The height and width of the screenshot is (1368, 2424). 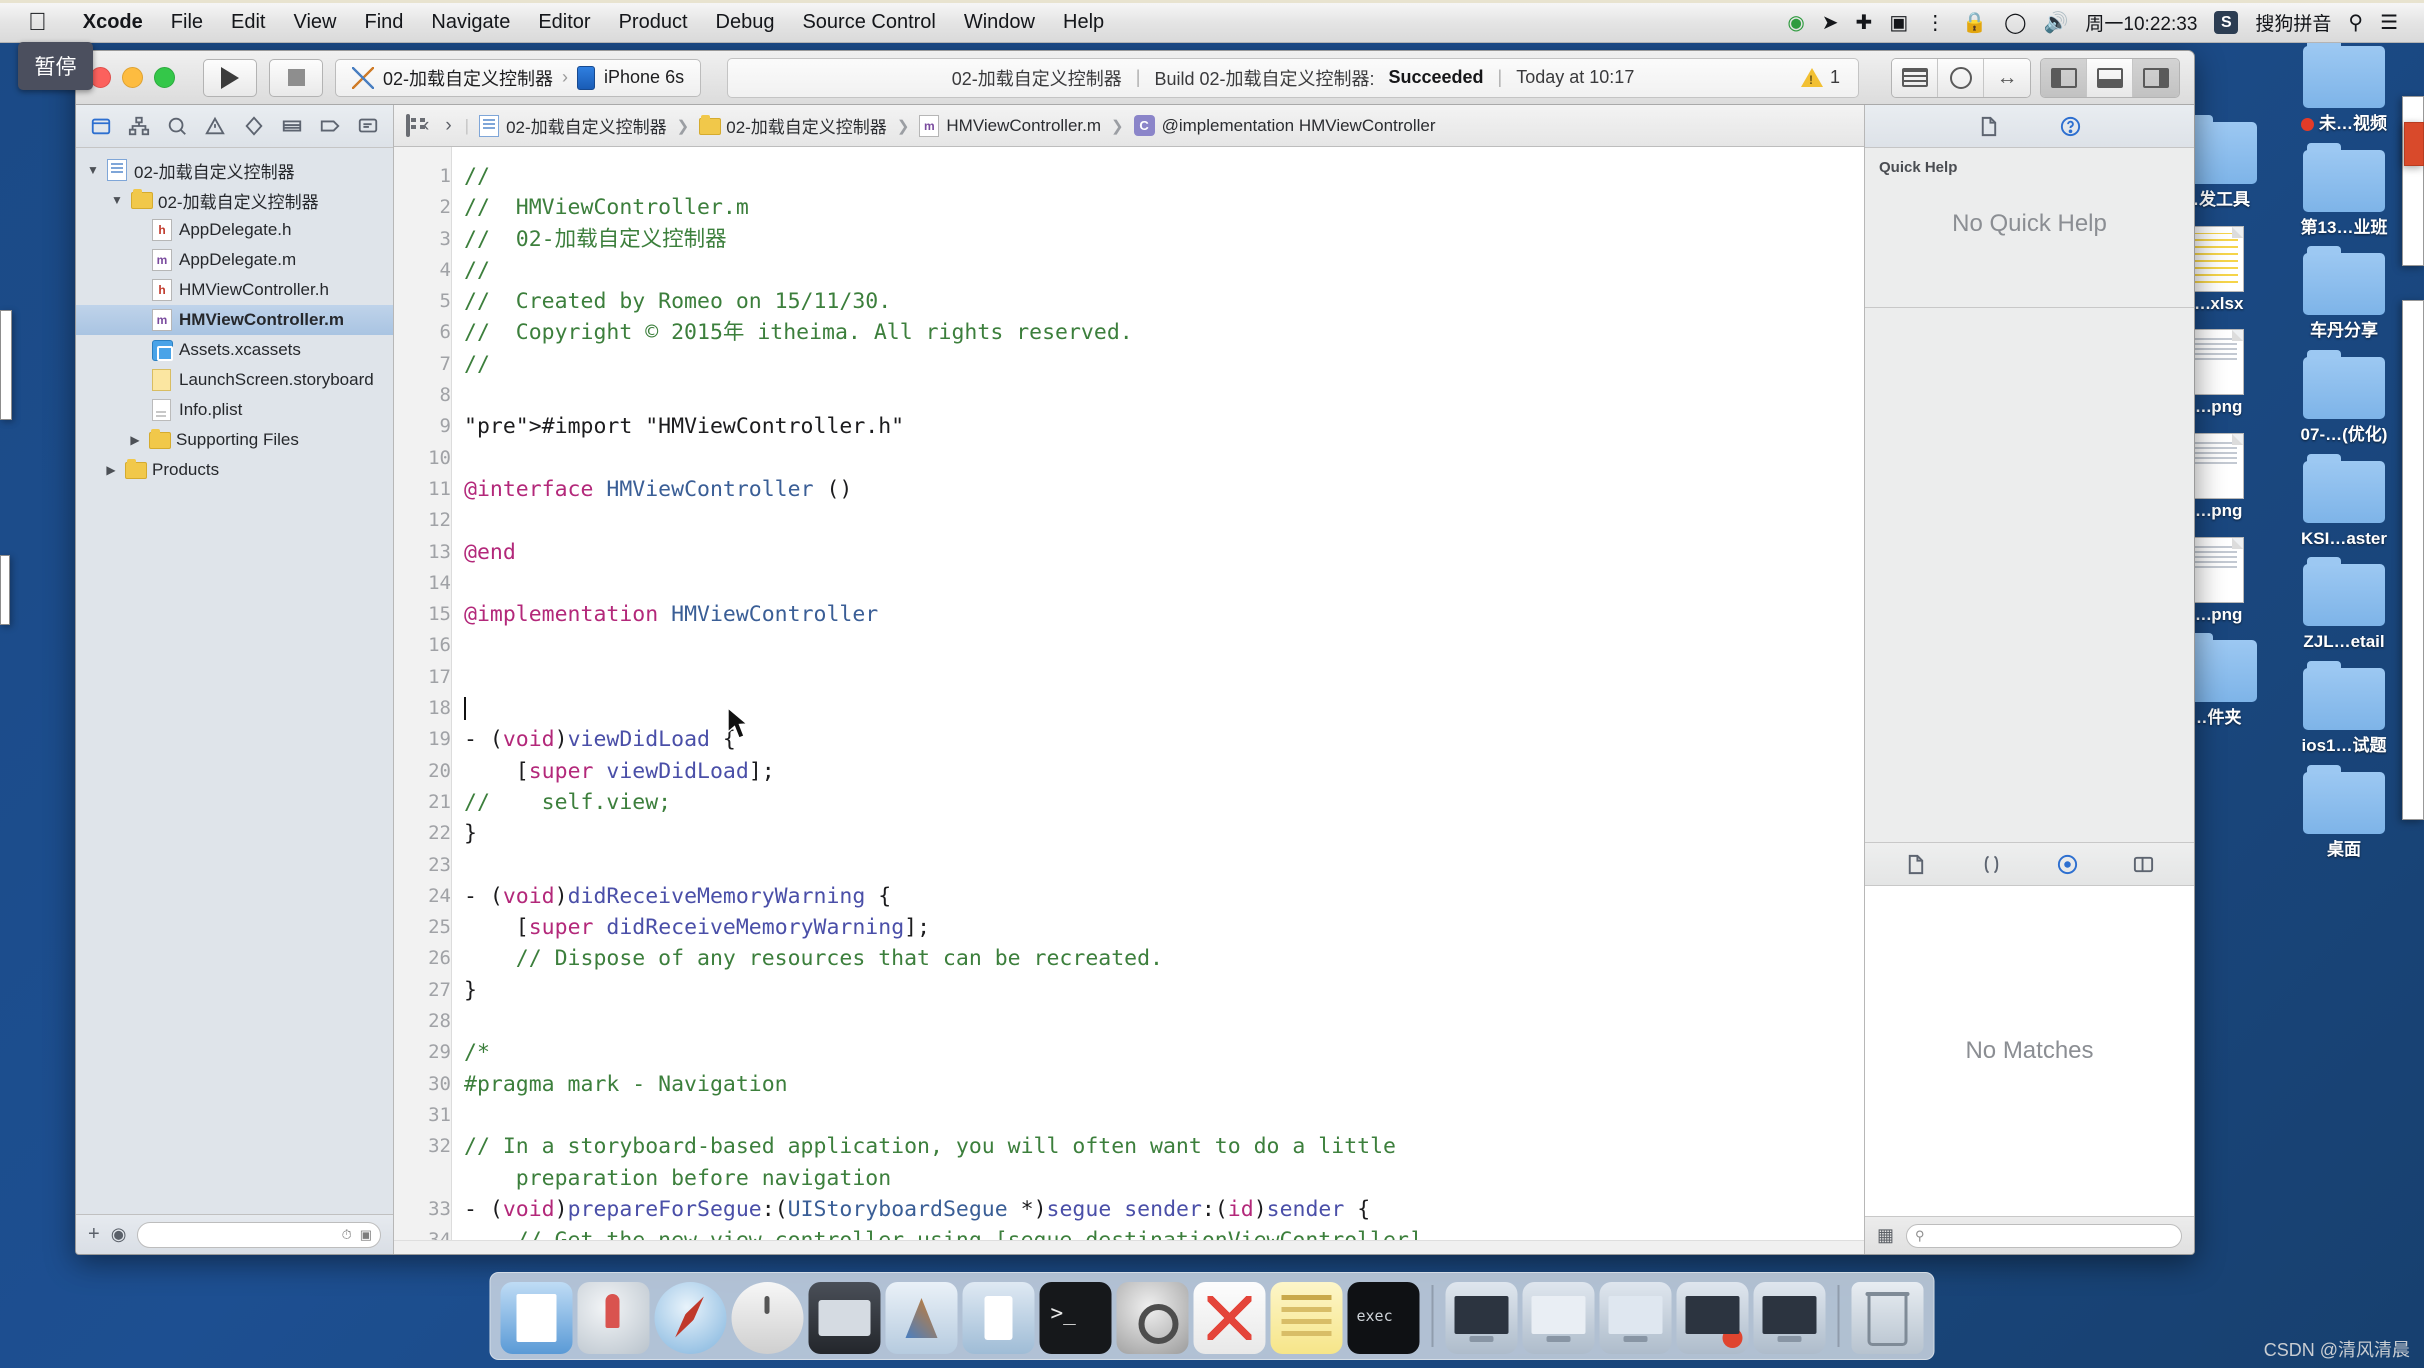 I want to click on debug-navigator-tab, so click(x=292, y=126).